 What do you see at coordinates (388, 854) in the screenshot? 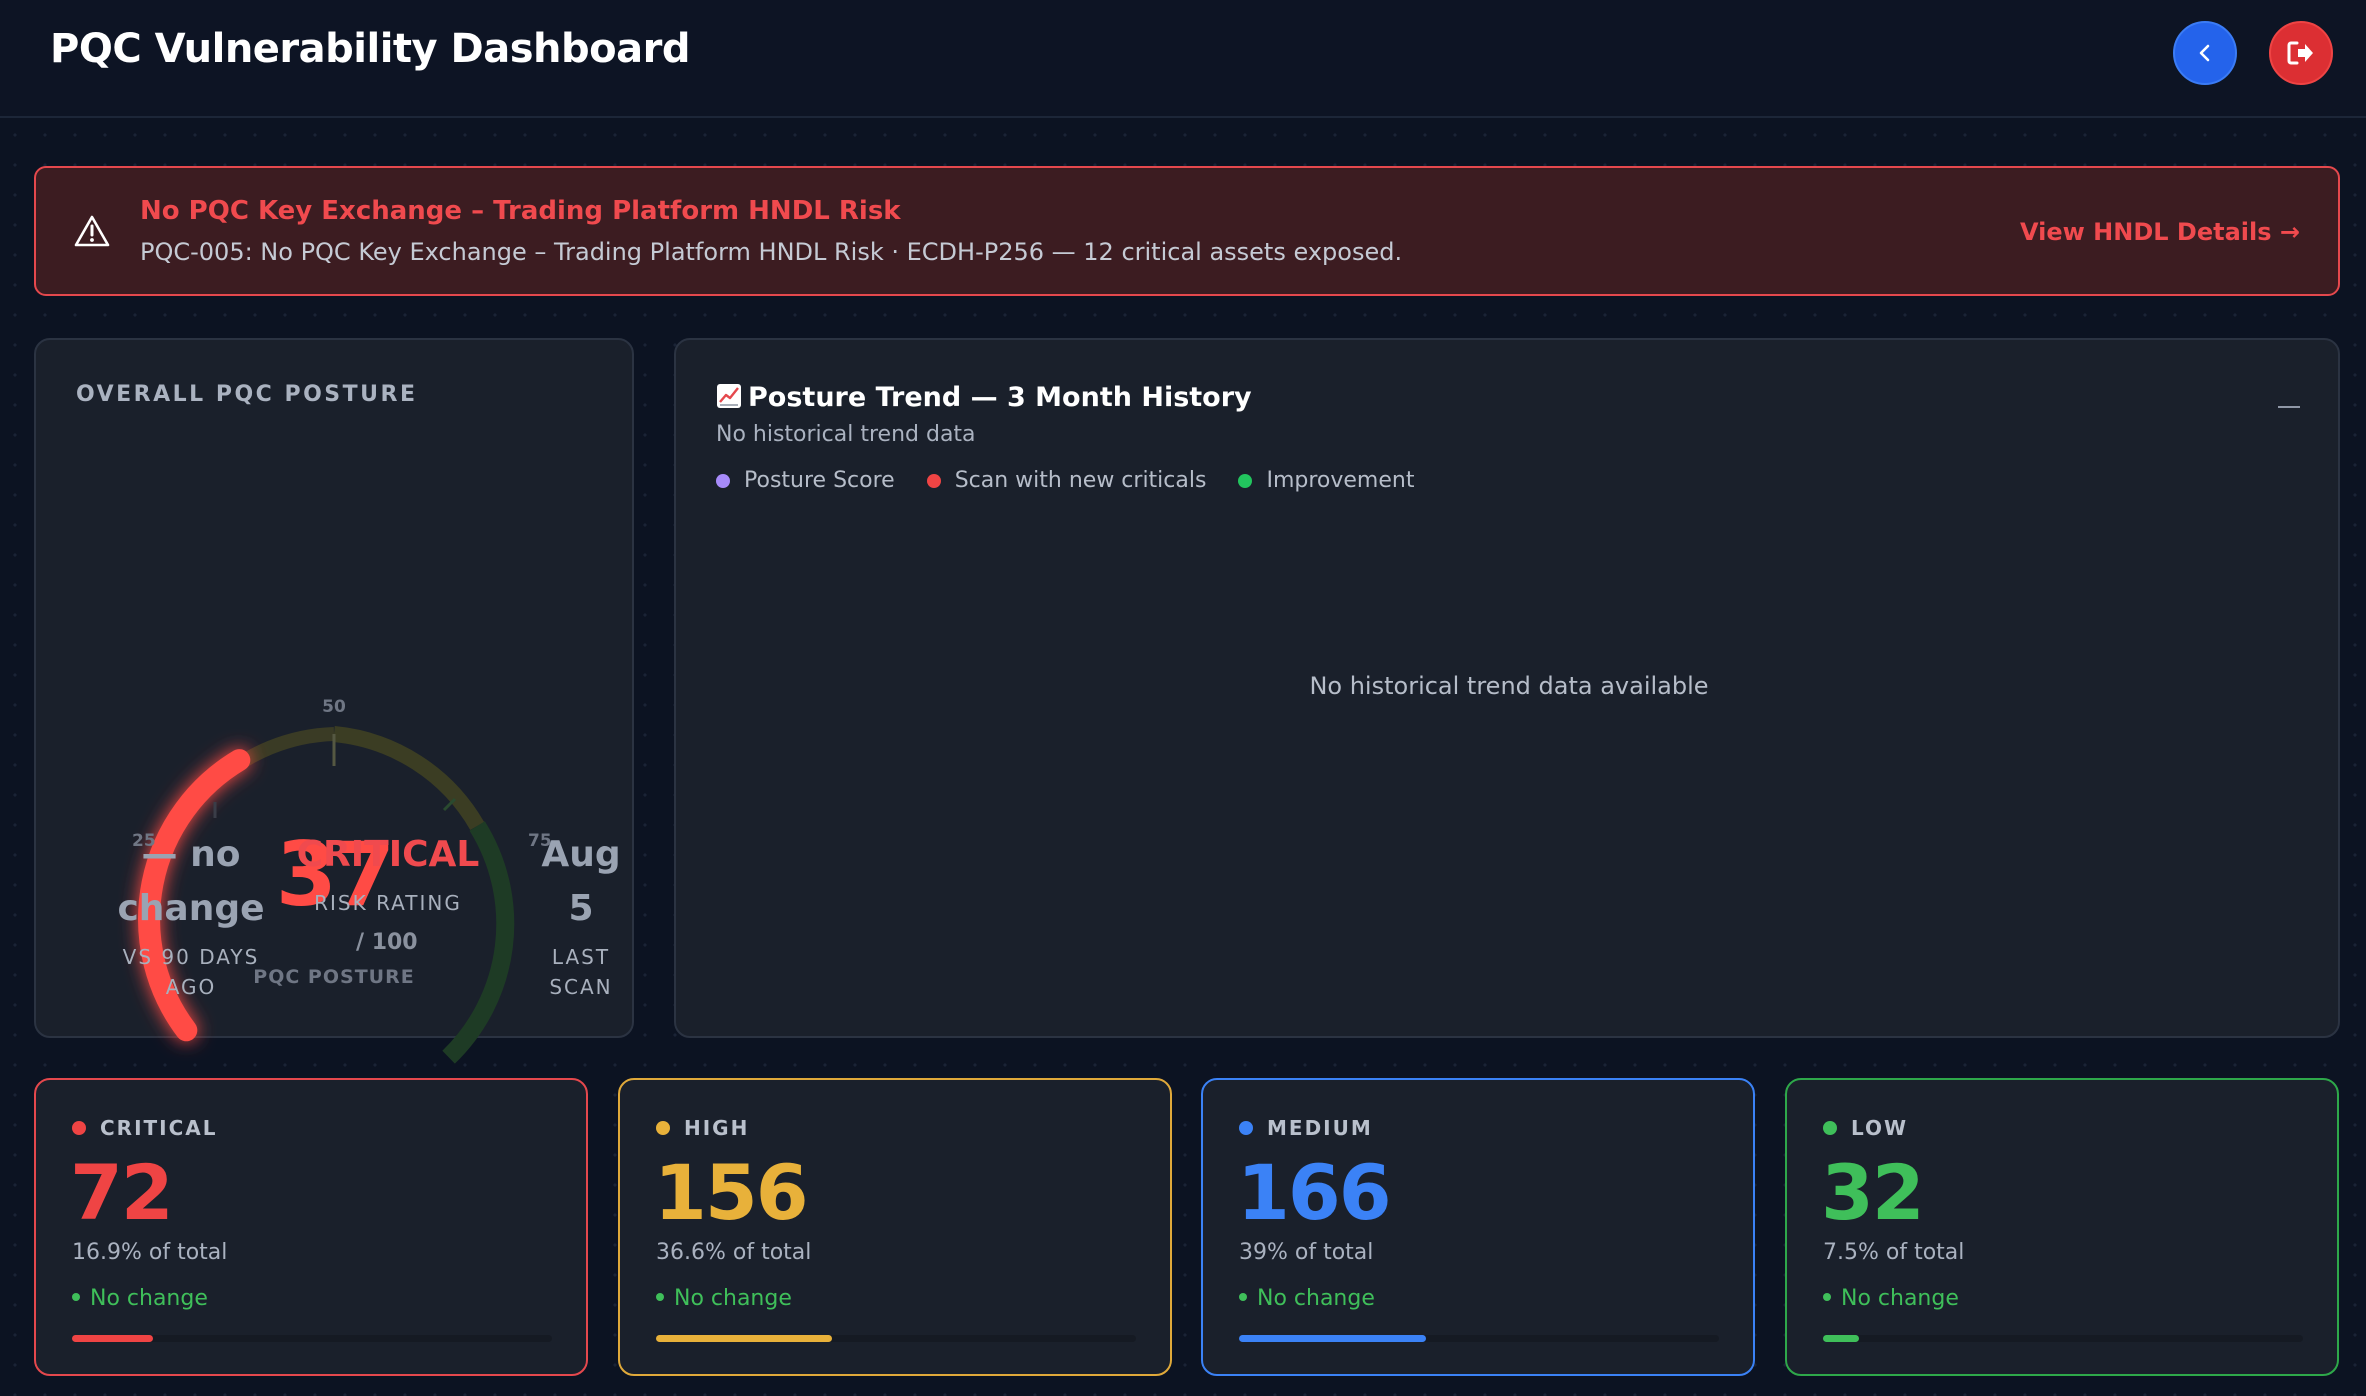
I see `risk-rating-value: CRITICAL` at bounding box center [388, 854].